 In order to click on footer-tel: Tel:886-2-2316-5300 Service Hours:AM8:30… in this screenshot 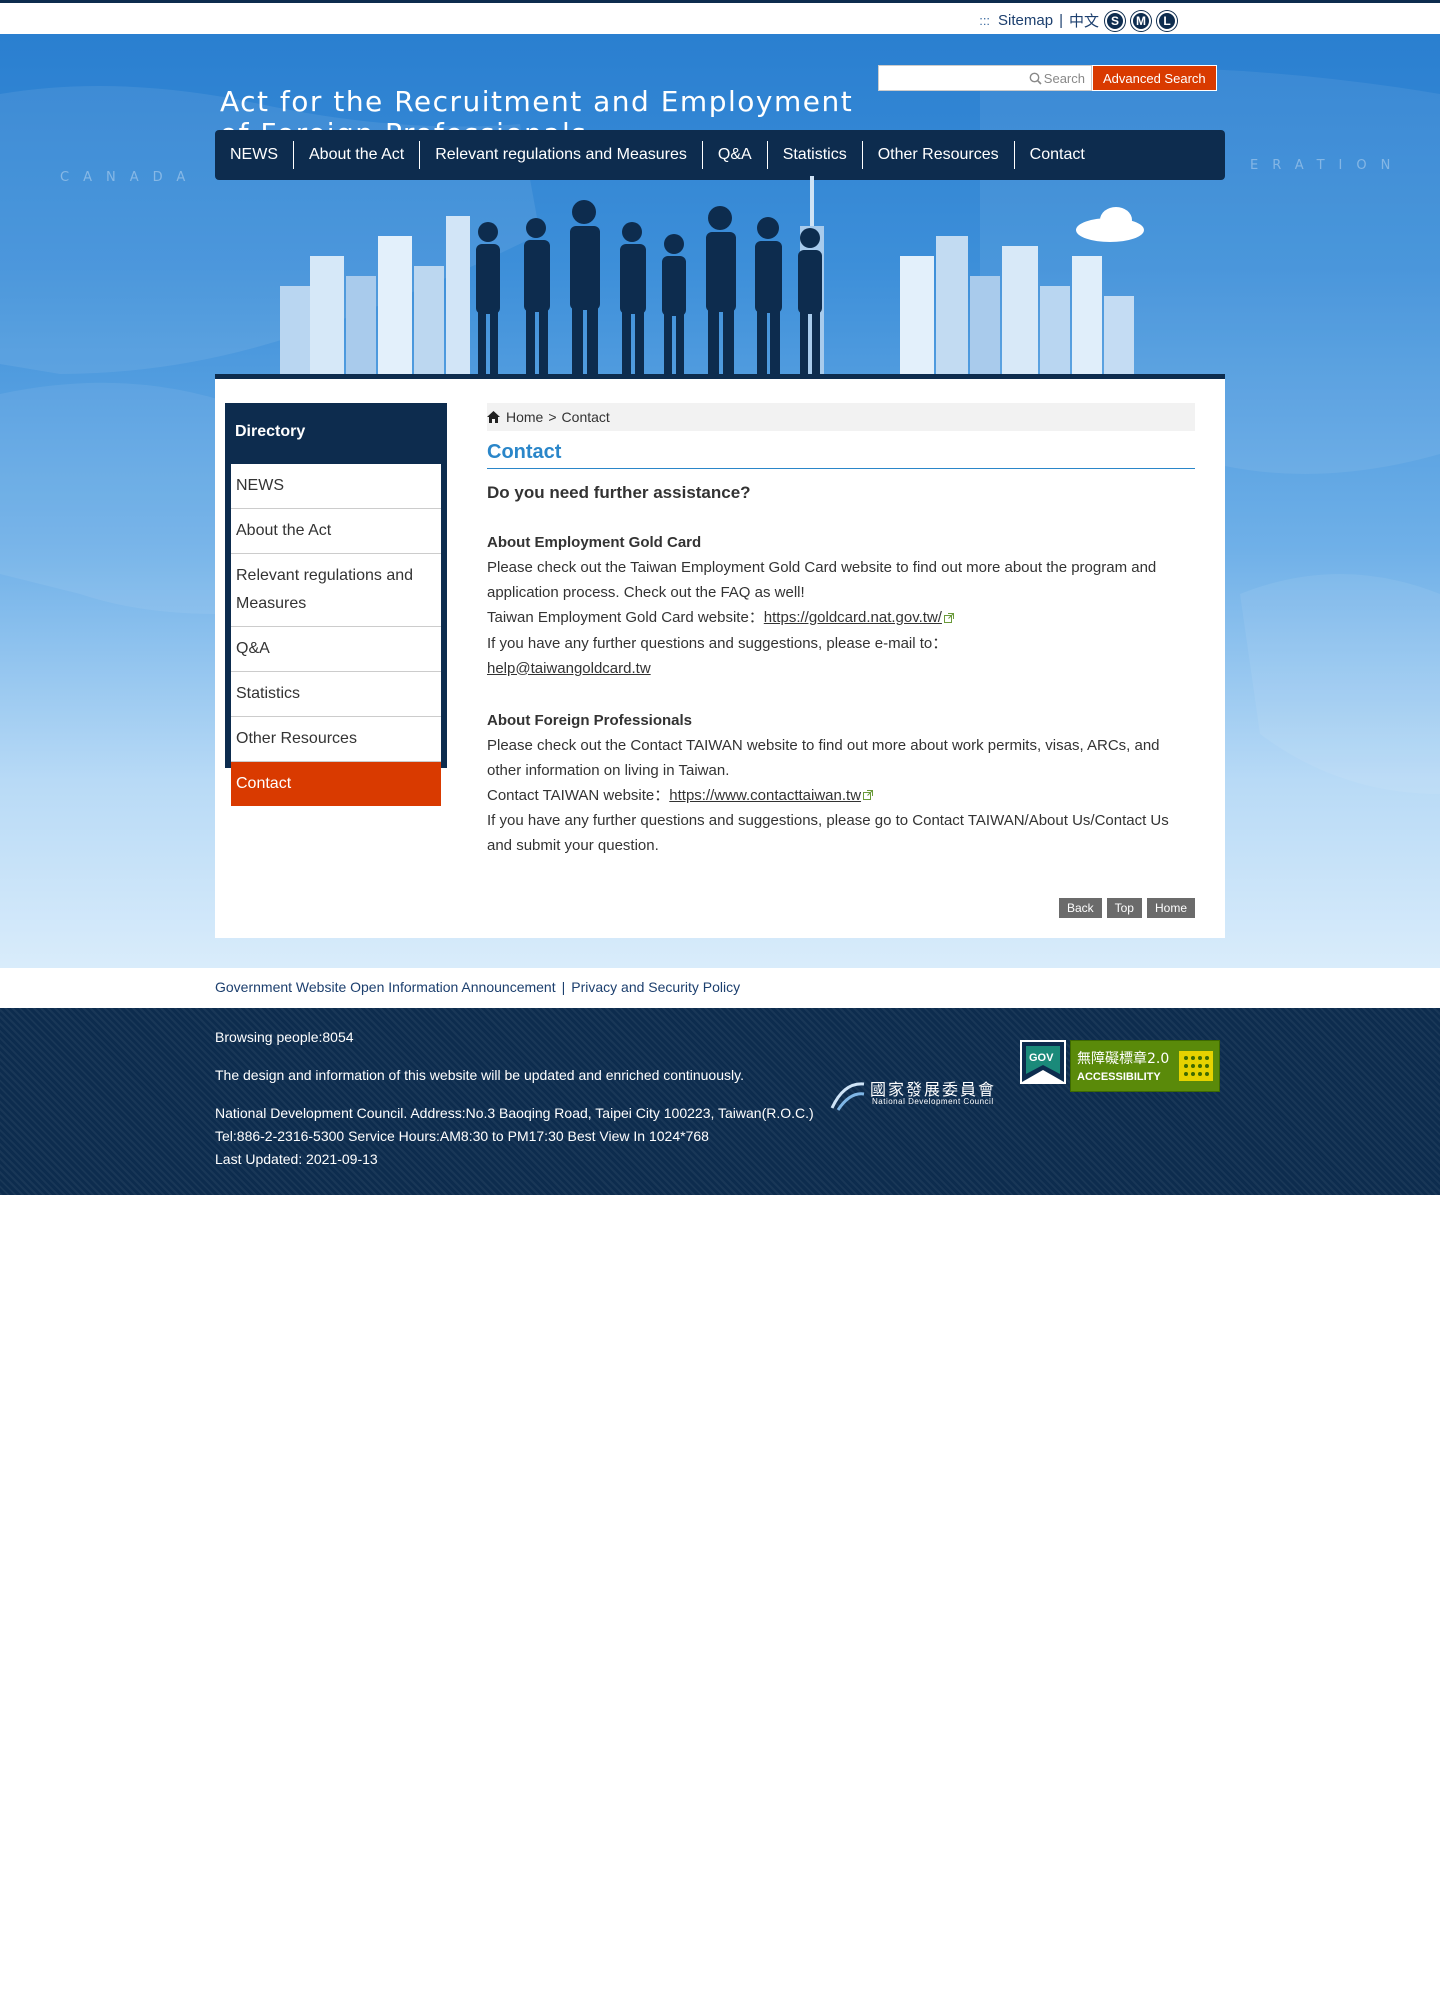, I will do `click(462, 1136)`.